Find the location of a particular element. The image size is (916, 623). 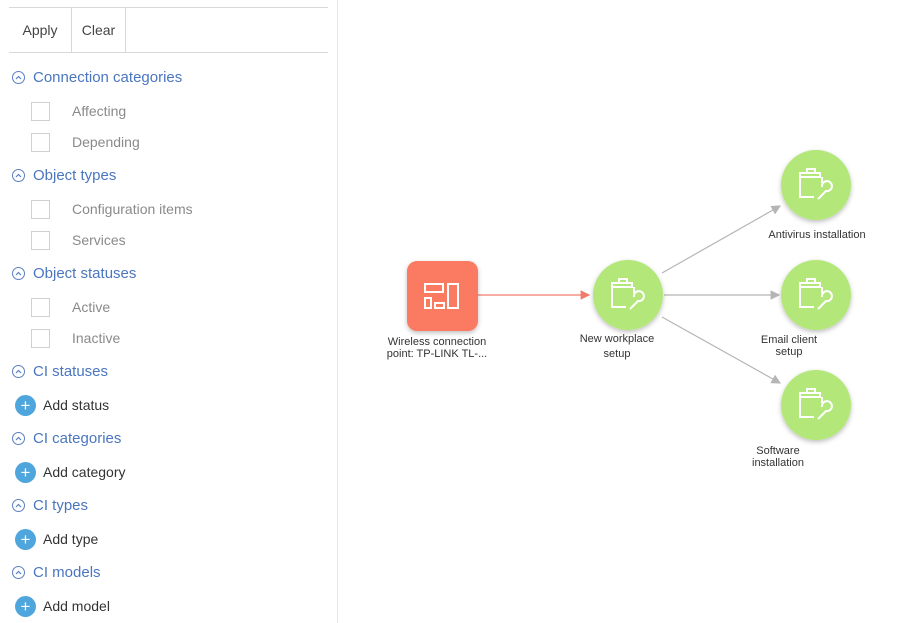

label-line: Software is located at coordinates (778, 451).